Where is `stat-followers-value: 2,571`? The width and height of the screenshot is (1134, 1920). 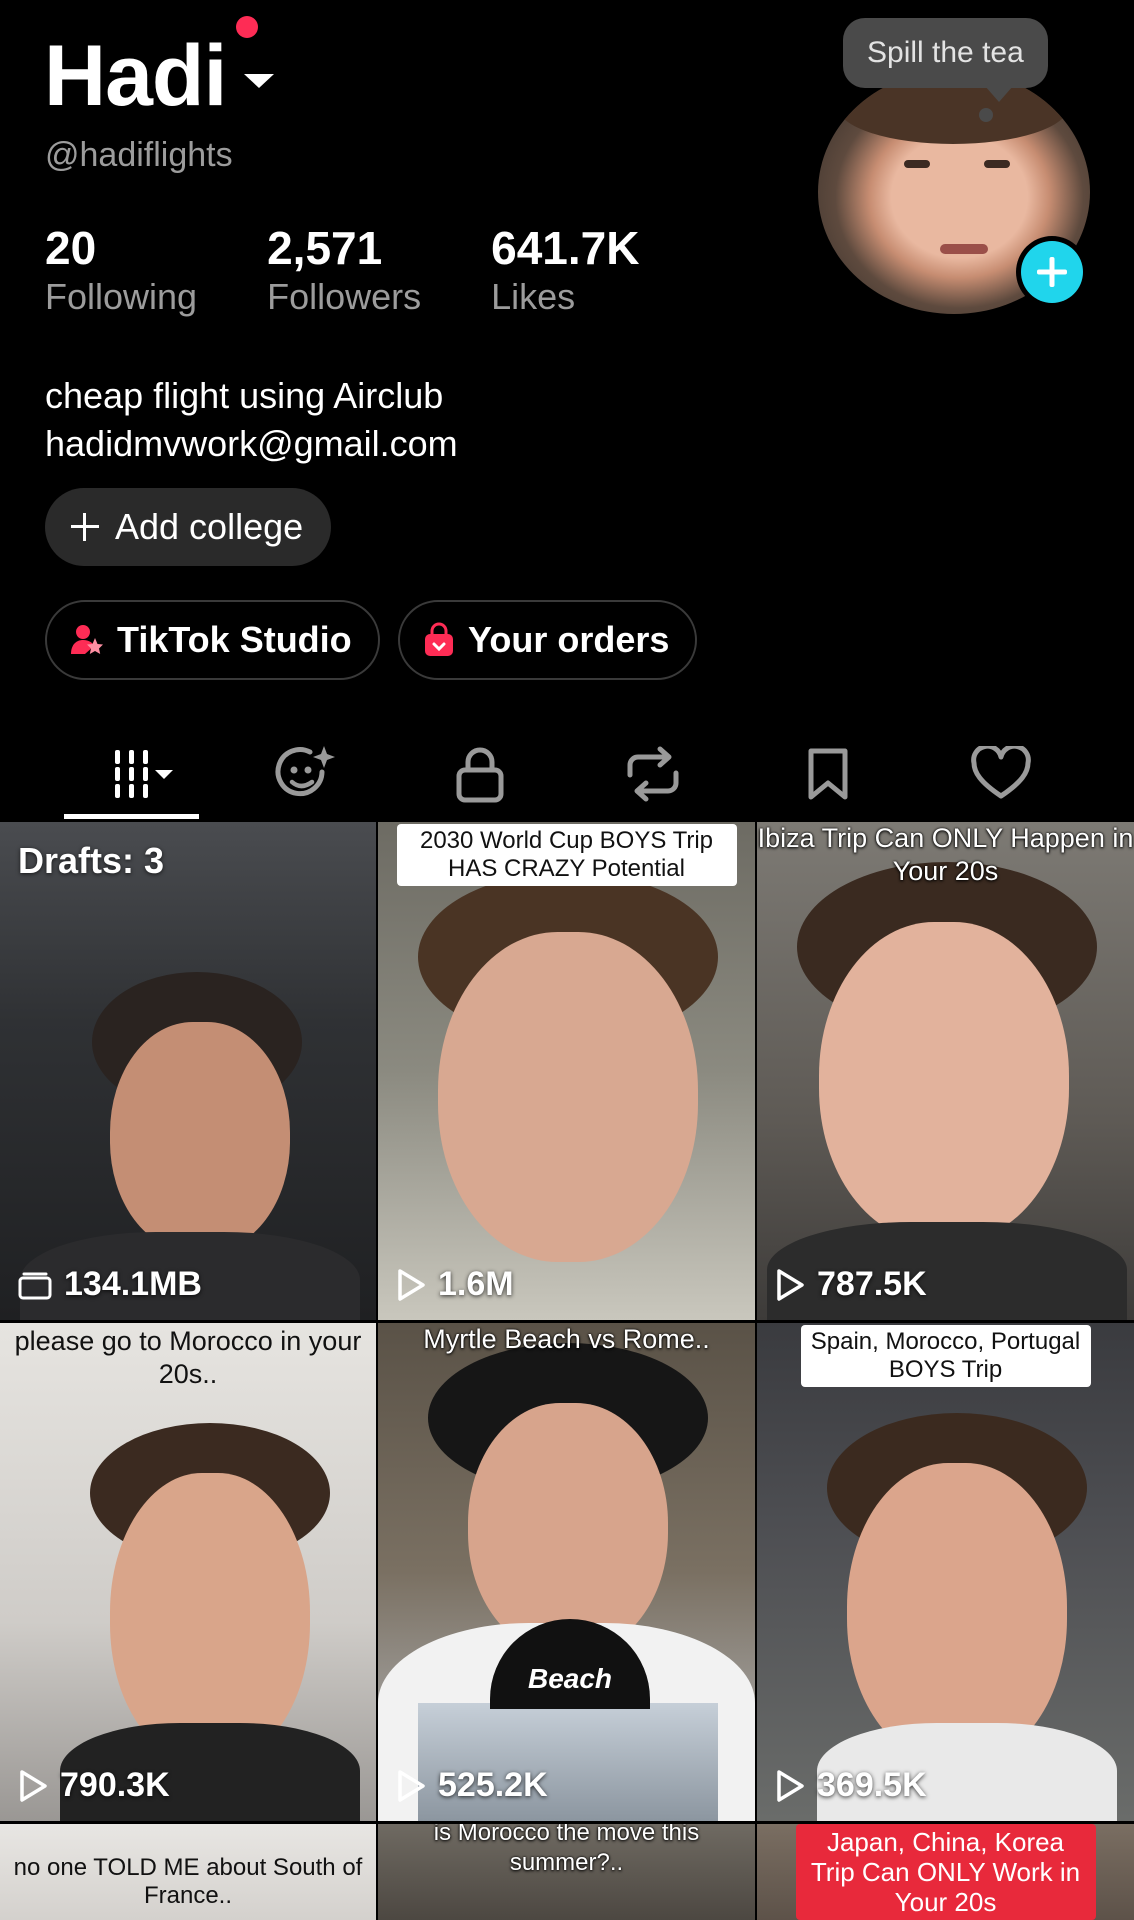
stat-followers-value: 2,571 is located at coordinates (325, 248).